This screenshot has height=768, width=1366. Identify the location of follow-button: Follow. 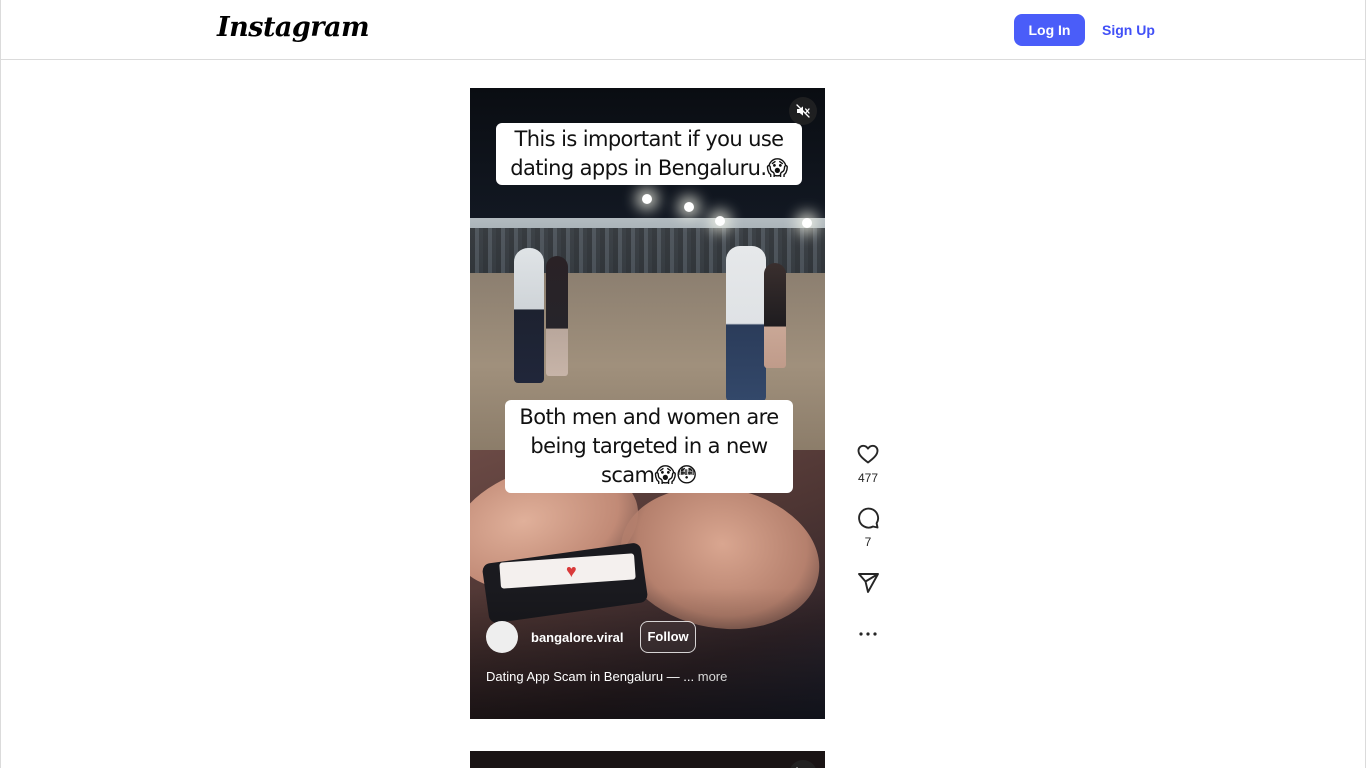
(668, 637).